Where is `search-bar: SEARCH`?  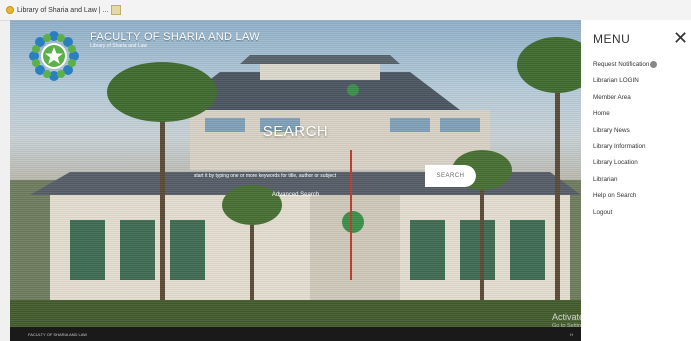 search-bar: SEARCH is located at coordinates (290, 176).